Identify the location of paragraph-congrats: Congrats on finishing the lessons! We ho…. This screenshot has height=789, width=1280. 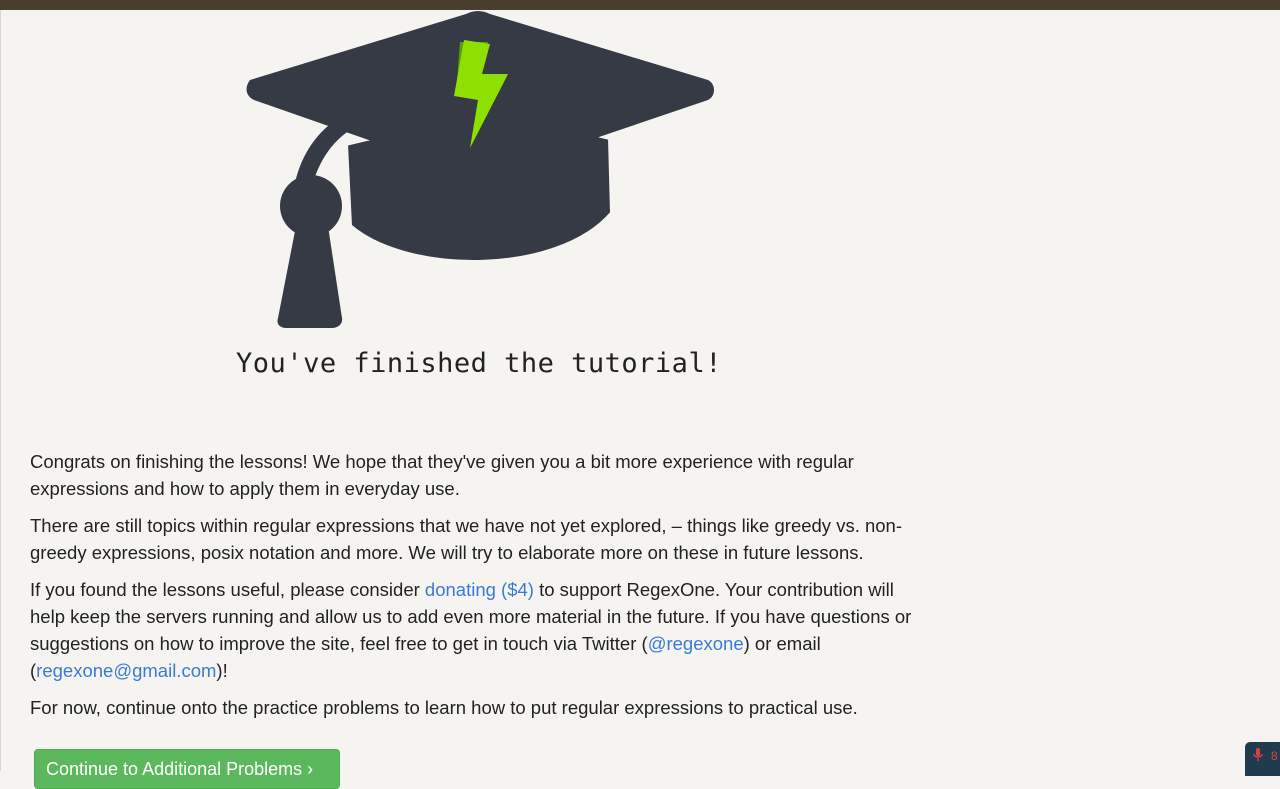
(442, 475).